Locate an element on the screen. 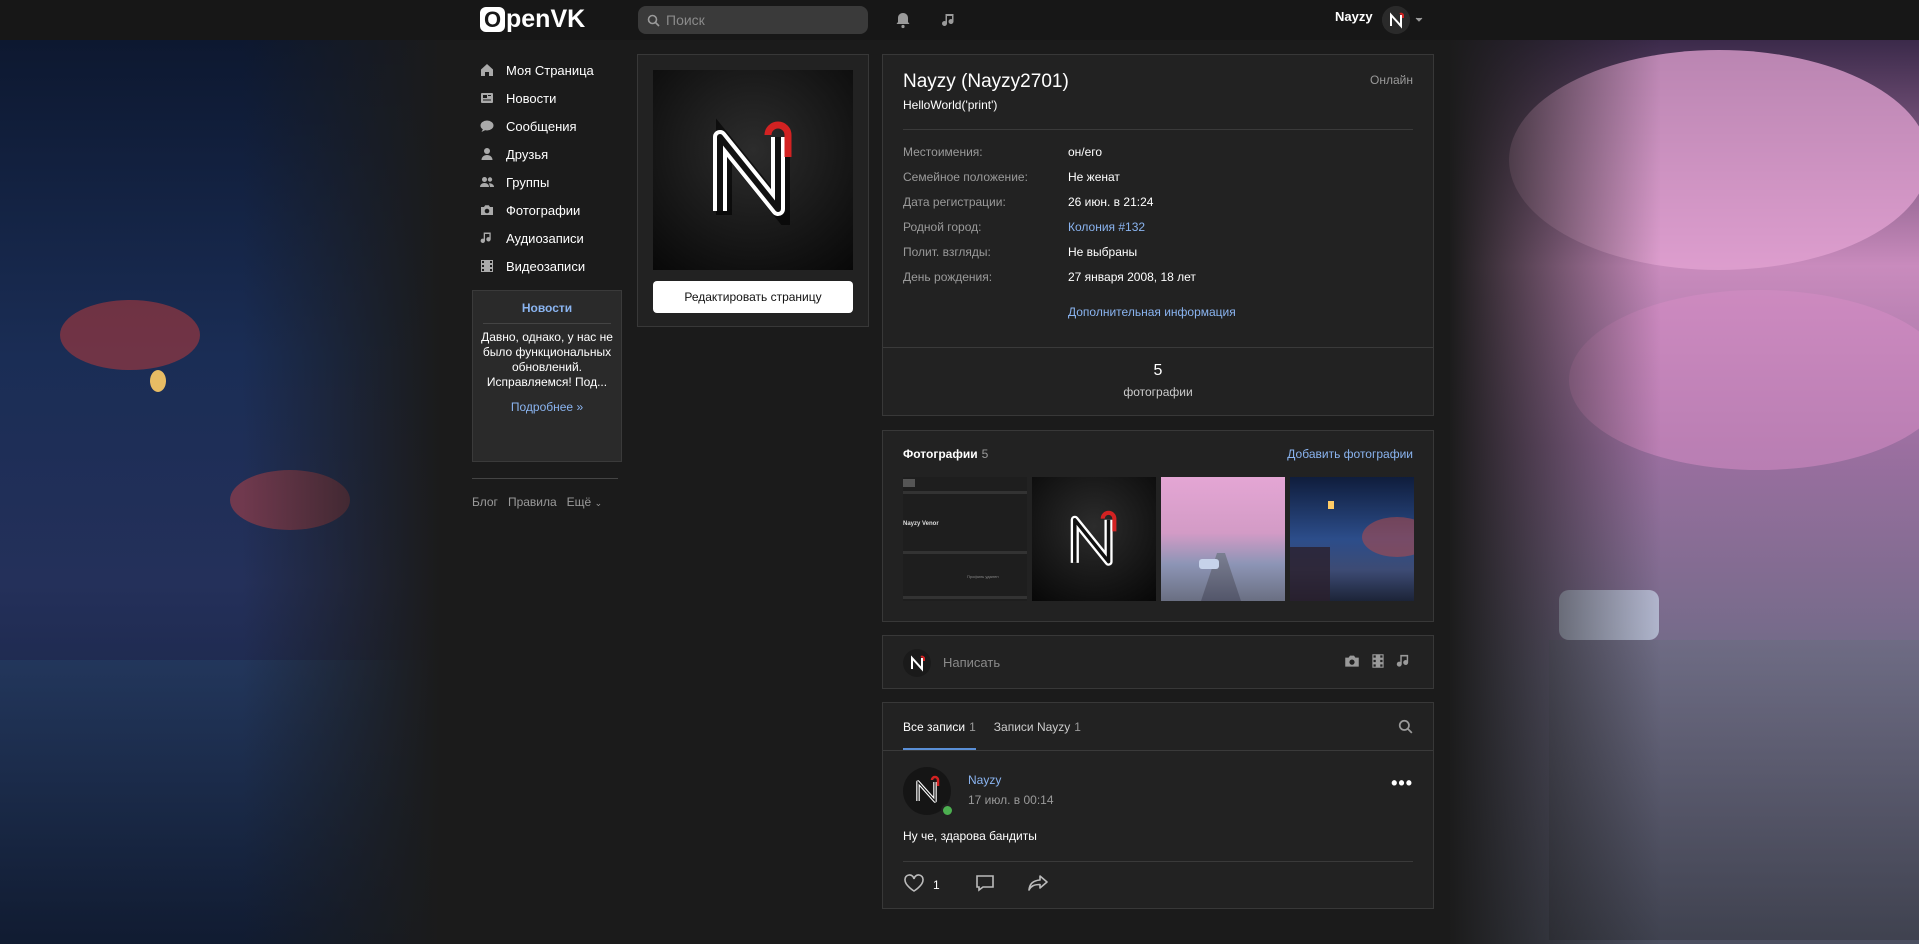  online-status: Онлайн is located at coordinates (1391, 80).